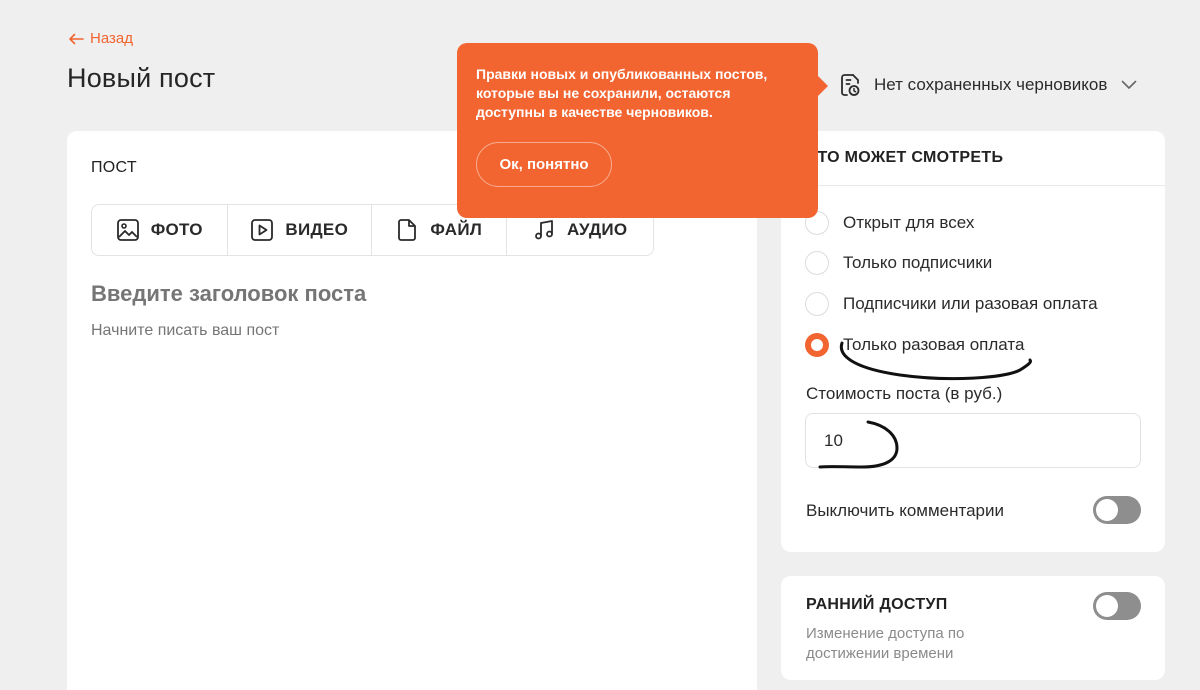 The image size is (1200, 690). What do you see at coordinates (817, 304) in the screenshot?
I see `radio-subscribers-or-payment` at bounding box center [817, 304].